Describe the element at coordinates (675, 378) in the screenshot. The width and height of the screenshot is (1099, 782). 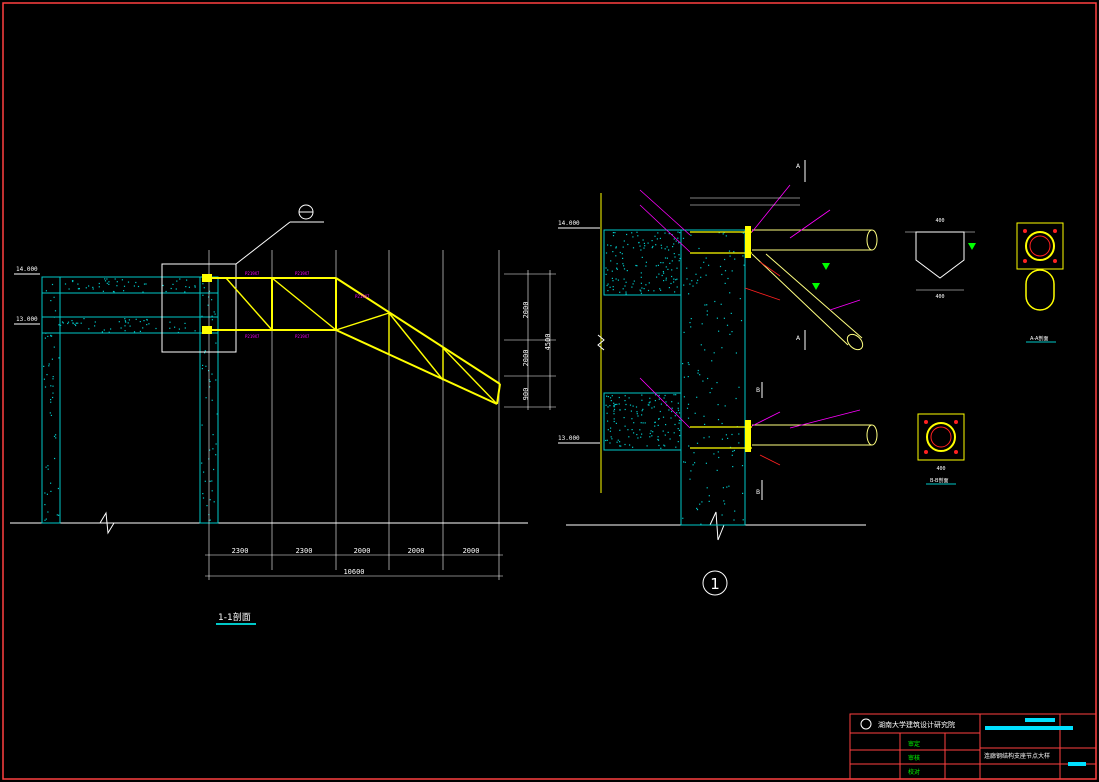
I see `concrete-hatch-right` at that location.